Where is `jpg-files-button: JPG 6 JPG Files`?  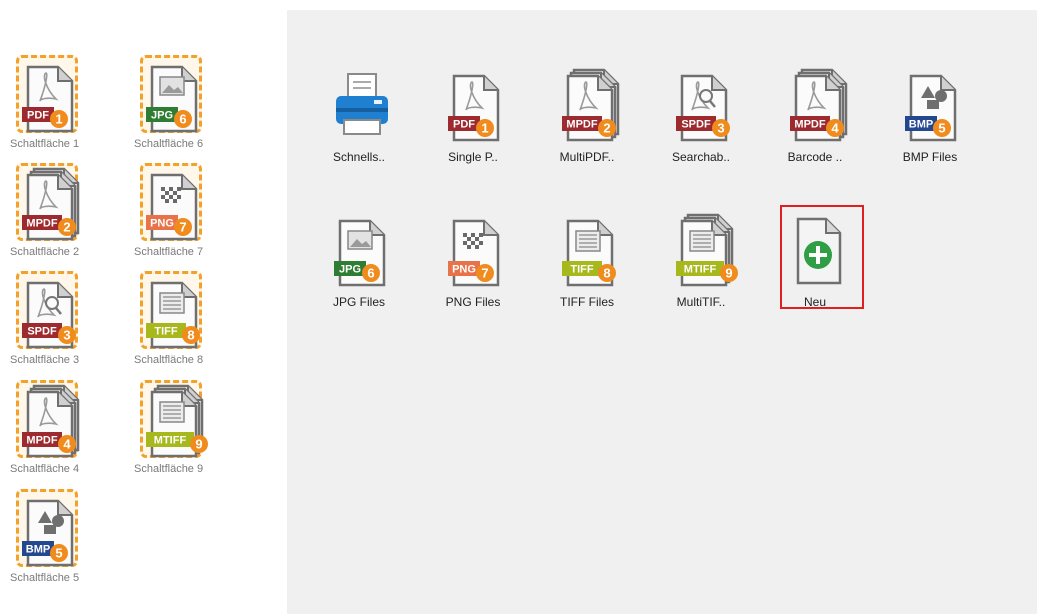 jpg-files-button: JPG 6 JPG Files is located at coordinates (359, 269).